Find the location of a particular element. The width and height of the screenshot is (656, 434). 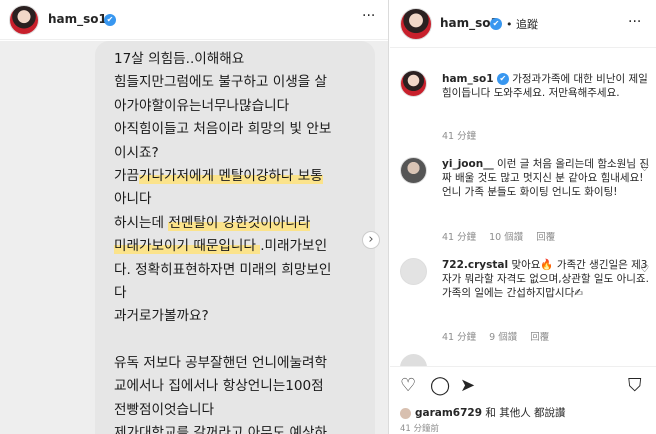

comment-username: ham_so1 is located at coordinates (468, 79).